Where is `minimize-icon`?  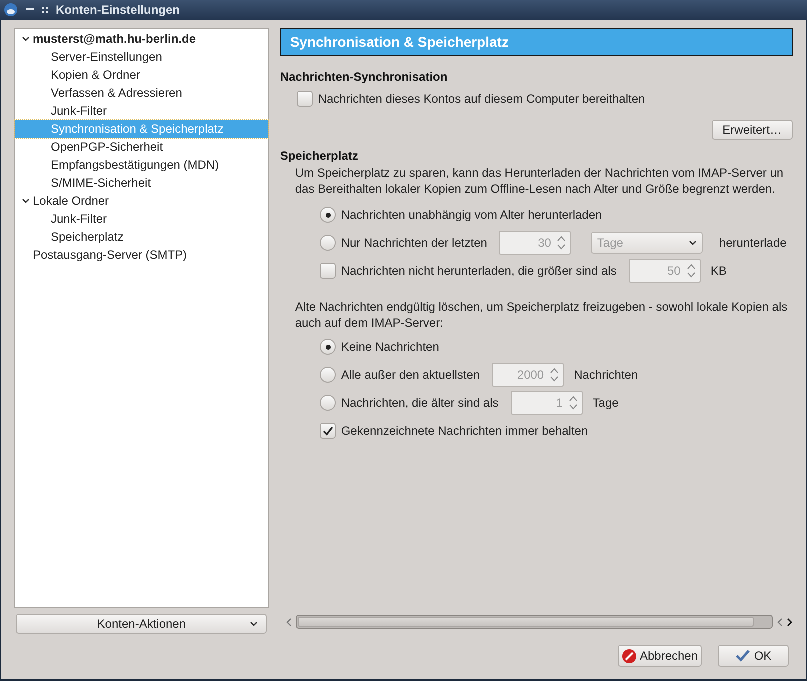 minimize-icon is located at coordinates (30, 10).